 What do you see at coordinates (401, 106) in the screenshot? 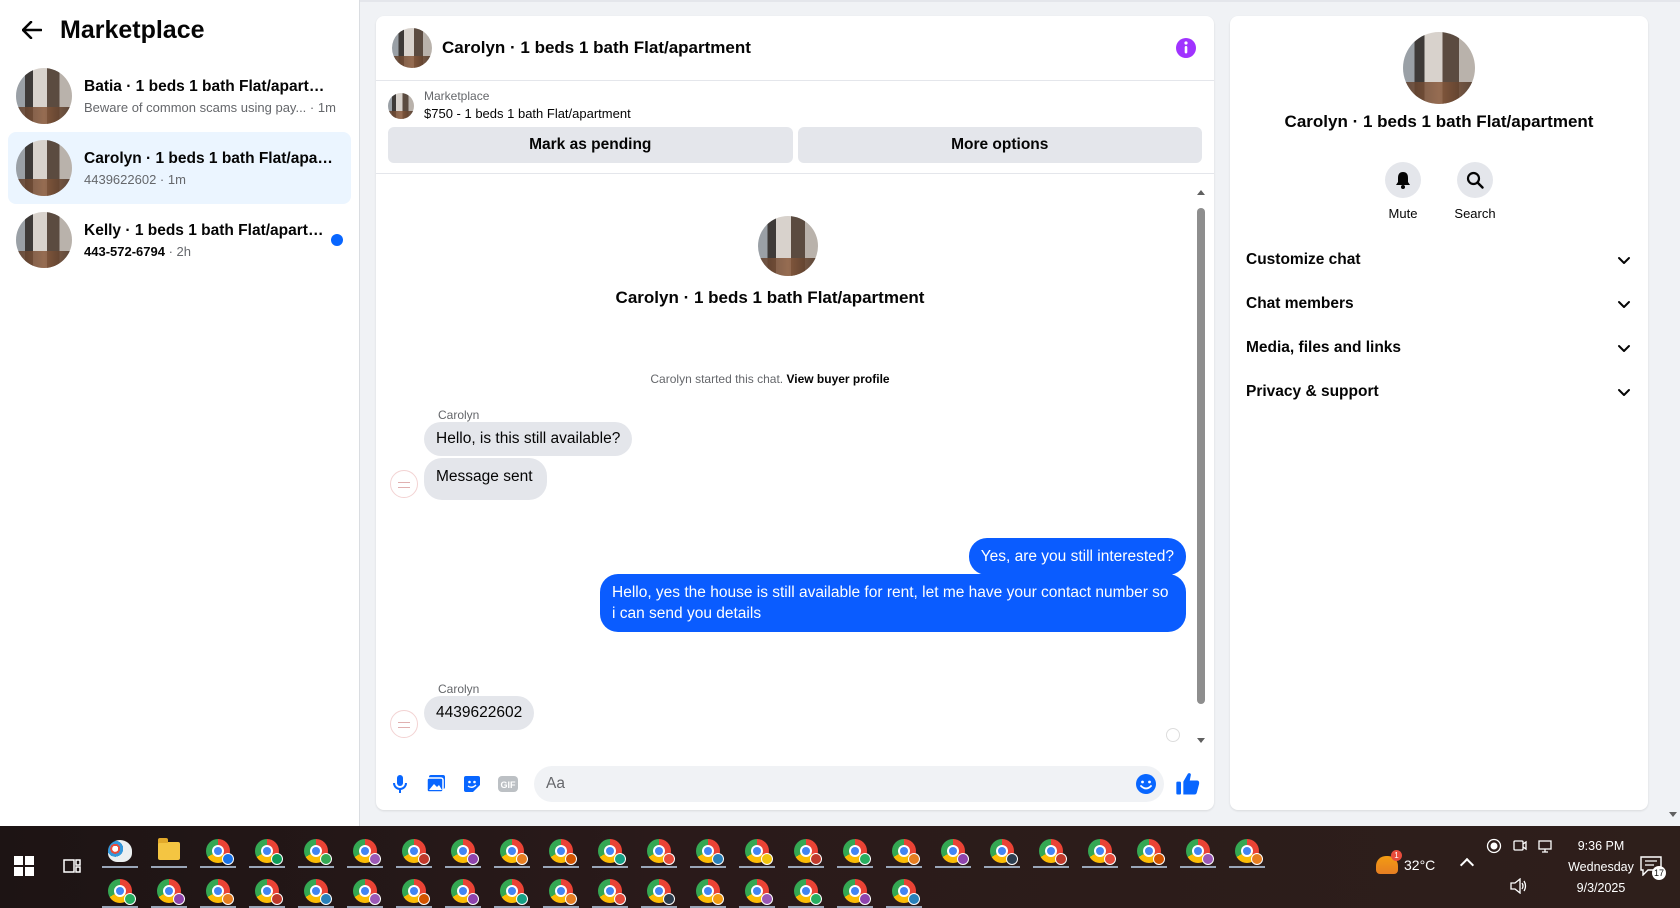
I see `listing-thumbnail` at bounding box center [401, 106].